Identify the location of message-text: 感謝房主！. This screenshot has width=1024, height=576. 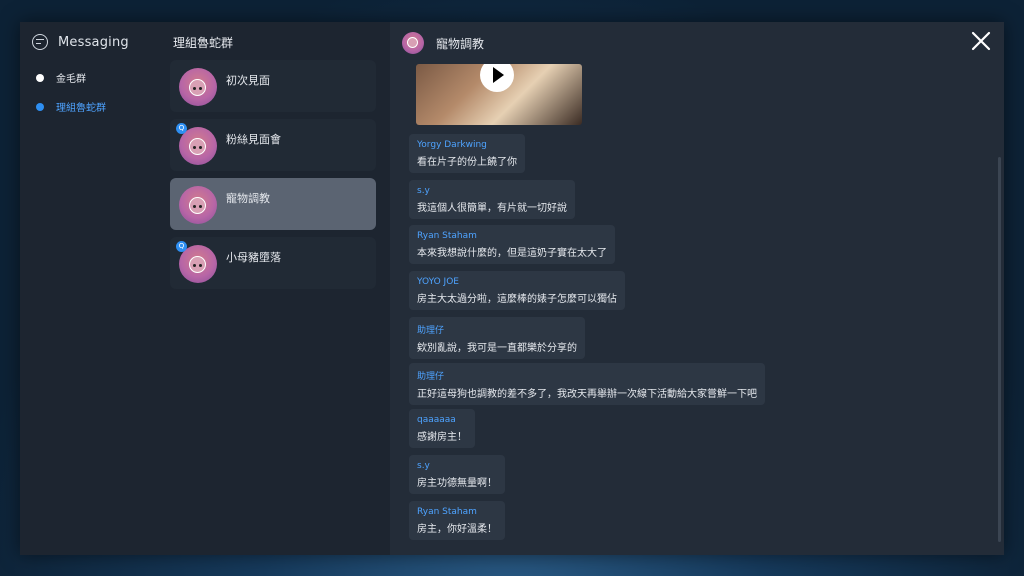
(442, 437).